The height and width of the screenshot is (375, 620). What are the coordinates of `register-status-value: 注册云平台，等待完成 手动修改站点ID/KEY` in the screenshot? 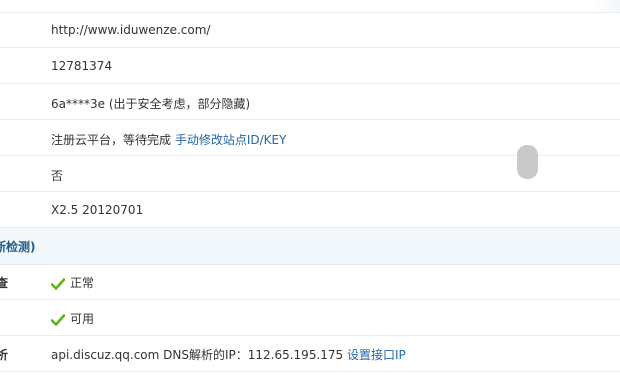 It's located at (168, 139).